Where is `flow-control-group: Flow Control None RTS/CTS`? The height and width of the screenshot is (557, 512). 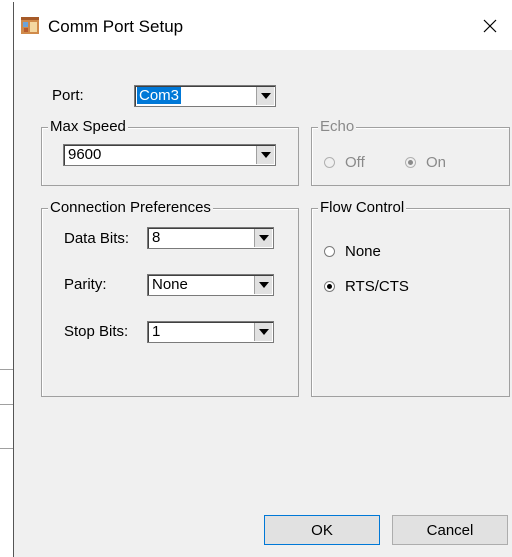 flow-control-group: Flow Control None RTS/CTS is located at coordinates (410, 298).